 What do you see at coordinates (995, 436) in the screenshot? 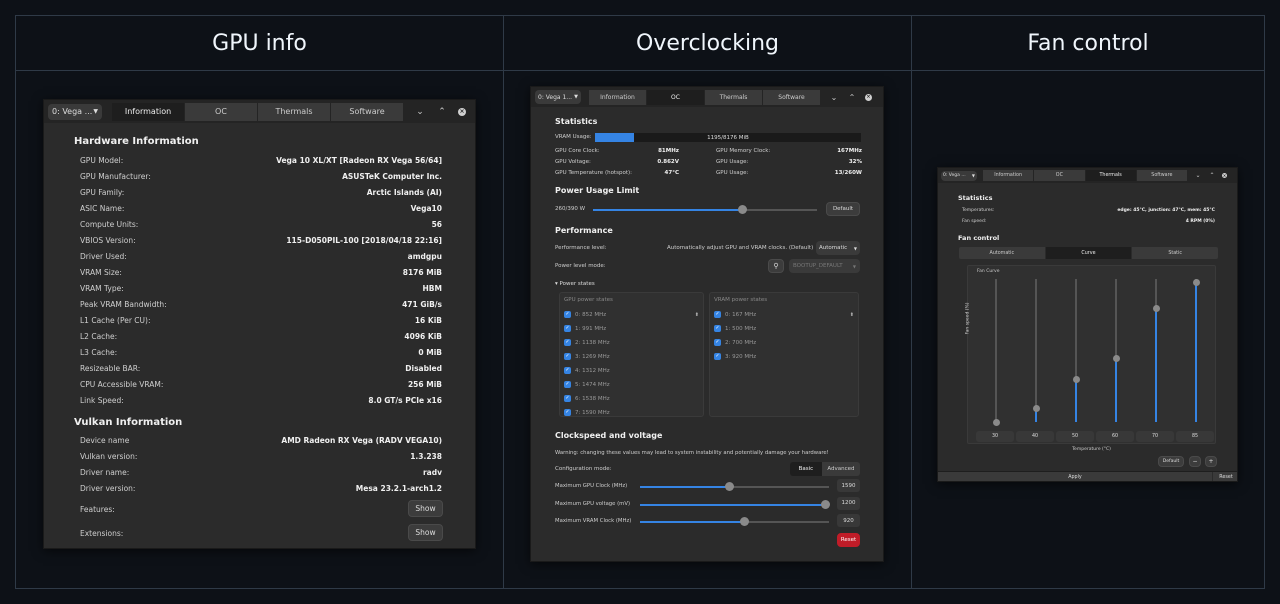
I see `temperature-field: 30` at bounding box center [995, 436].